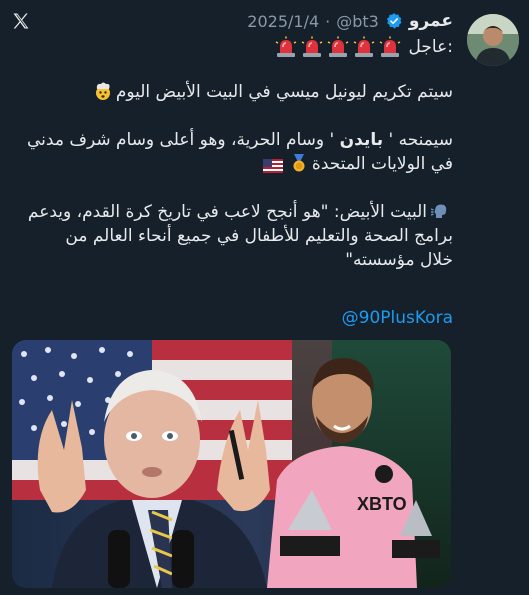  I want to click on tweet-header: عمرو @bt3 · 2025/1/4, so click(350, 21).